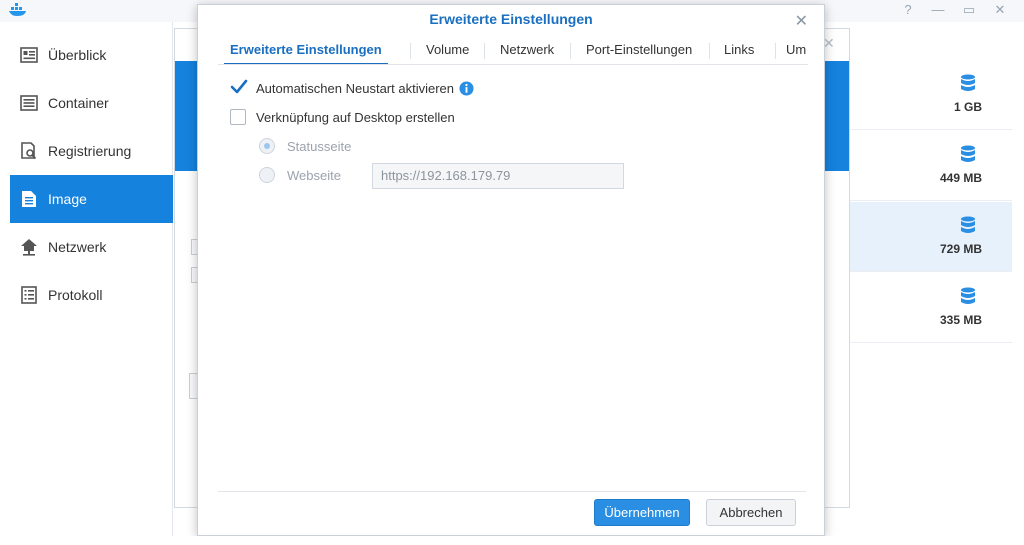 The width and height of the screenshot is (1024, 545). What do you see at coordinates (931, 95) in the screenshot?
I see `list-item: 1 GB` at bounding box center [931, 95].